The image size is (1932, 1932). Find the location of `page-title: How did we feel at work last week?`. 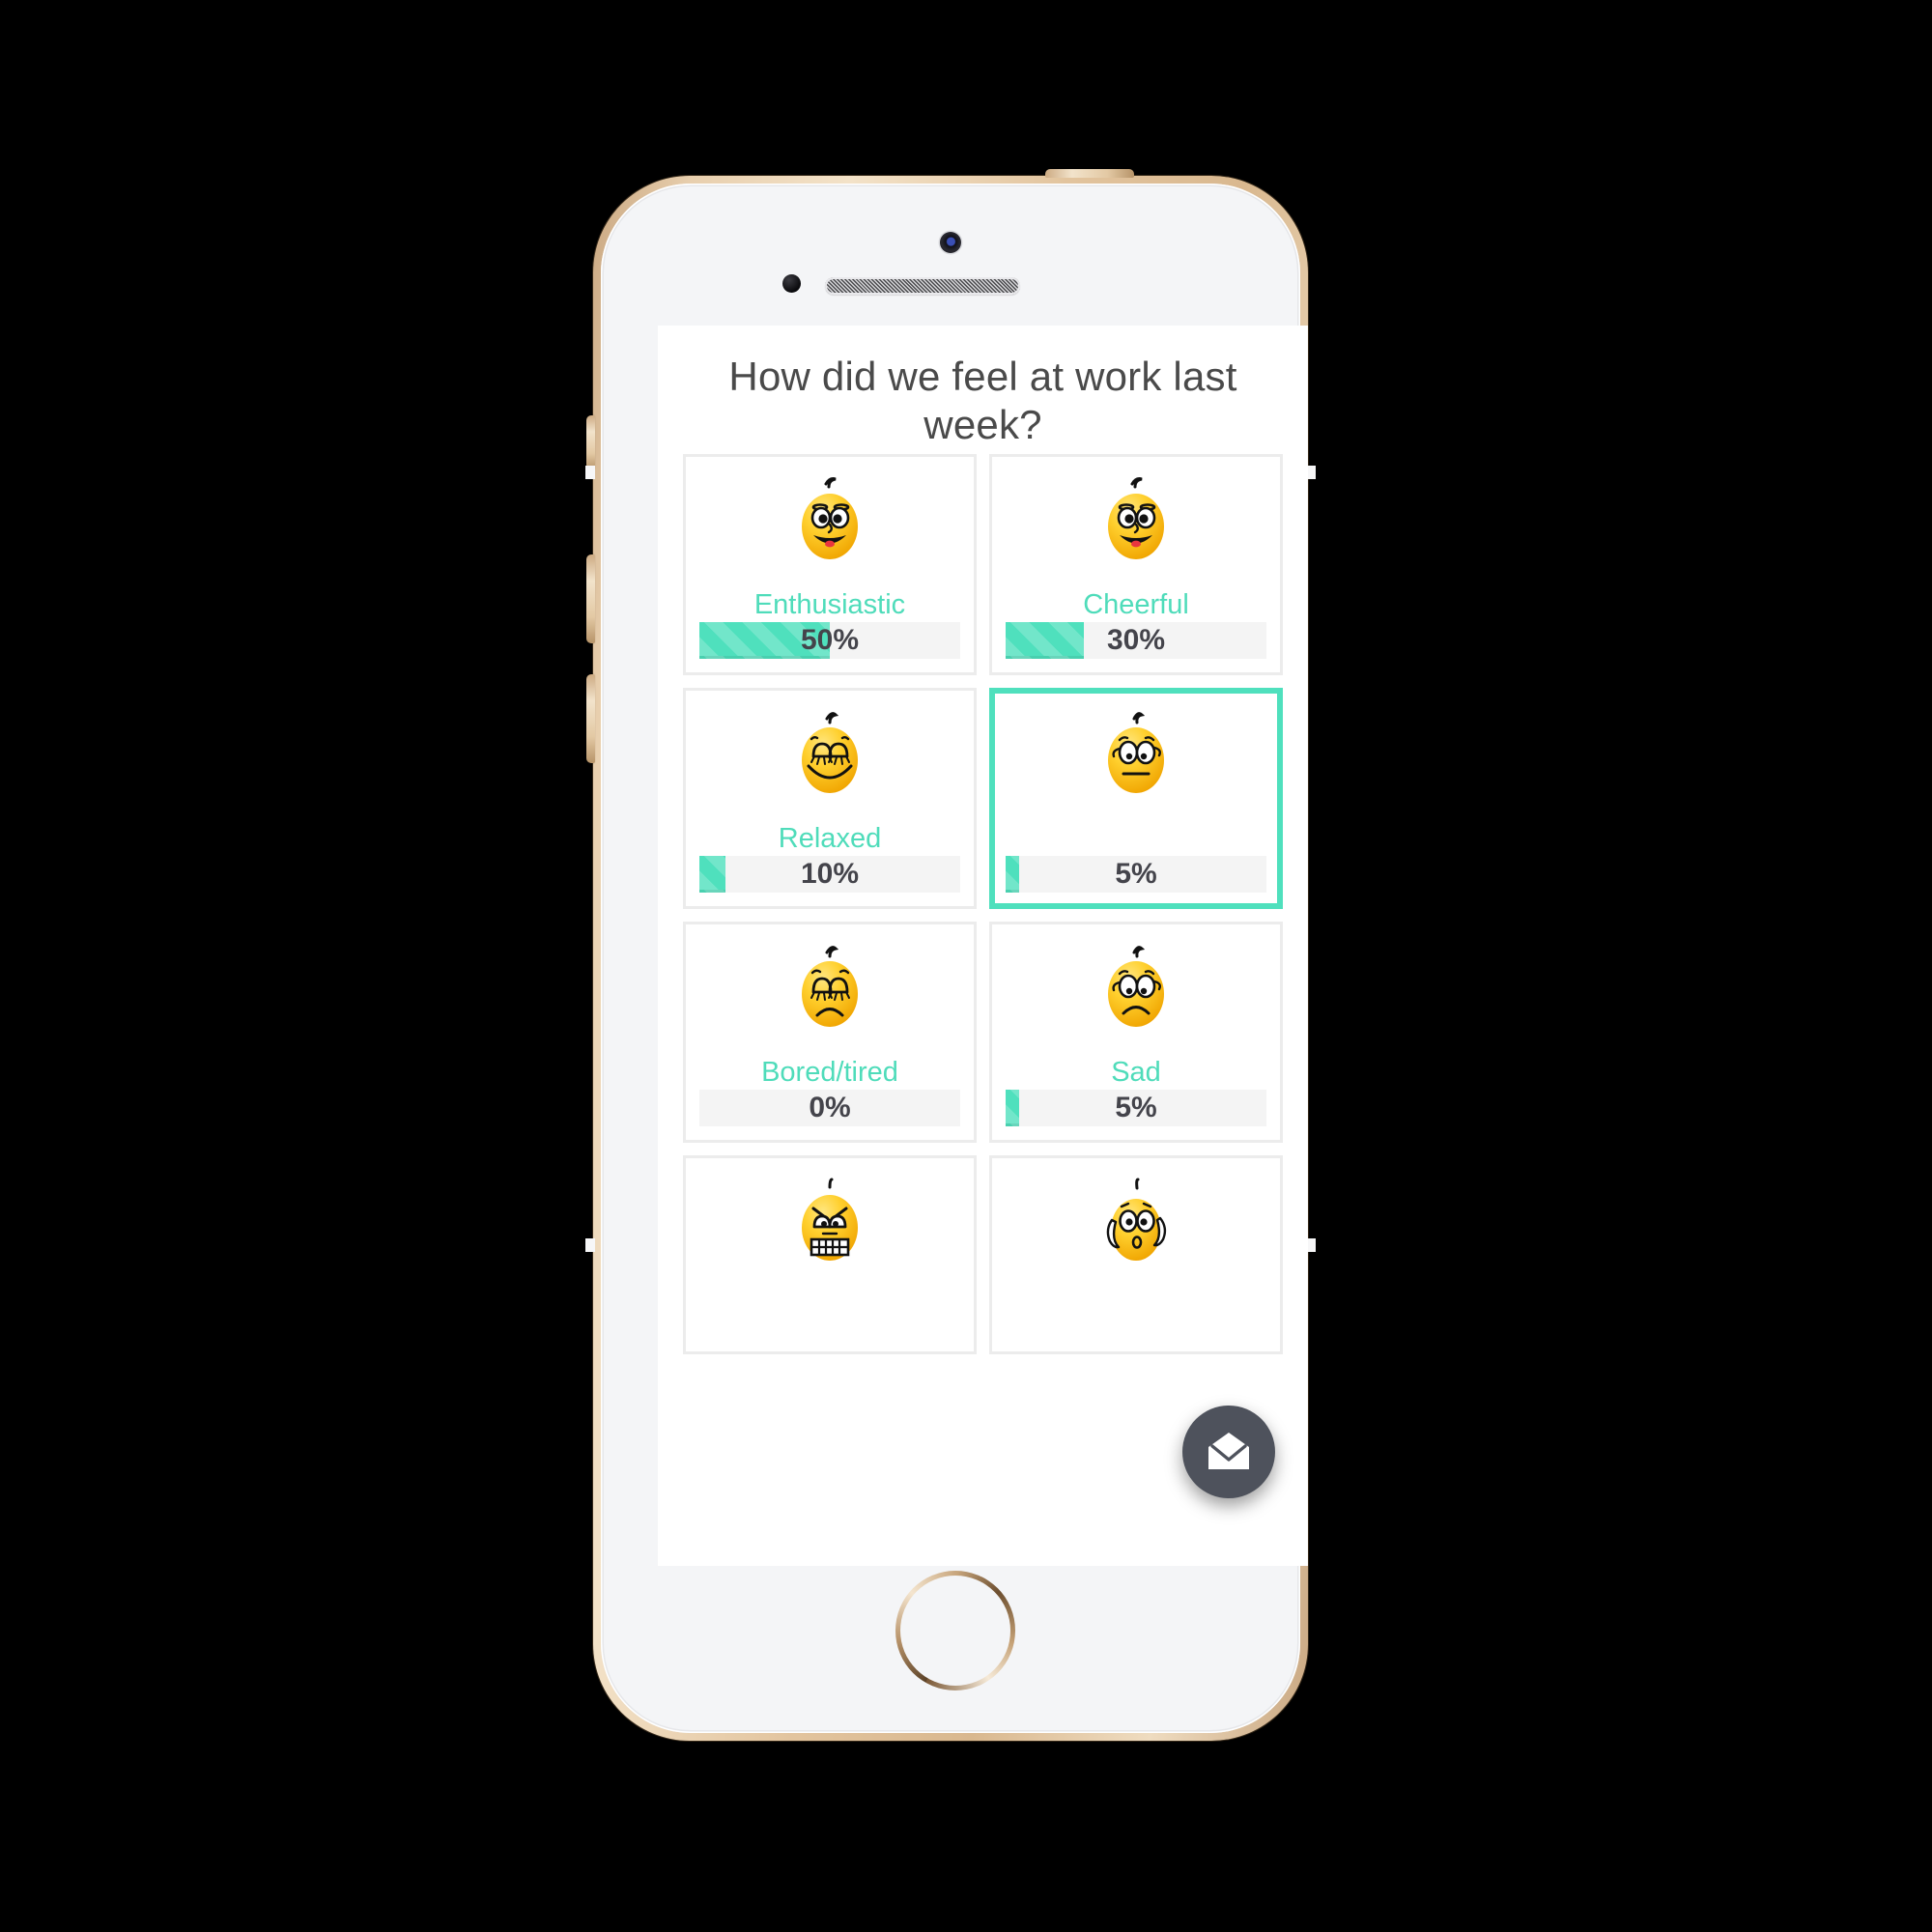

page-title: How did we feel at work last week? is located at coordinates (982, 400).